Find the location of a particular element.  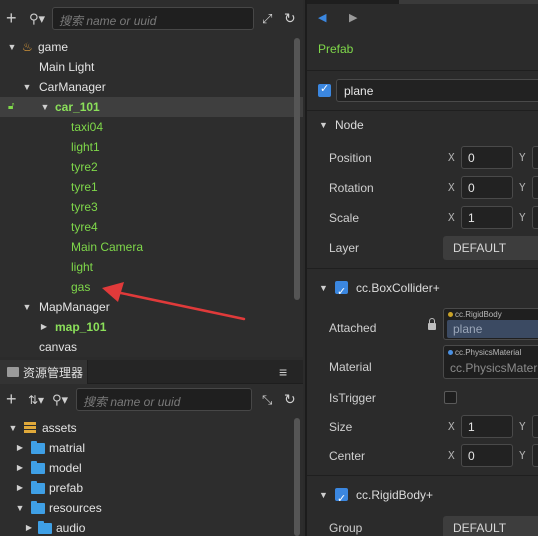

asset-row-assets: ▼ assets is located at coordinates (151, 428).